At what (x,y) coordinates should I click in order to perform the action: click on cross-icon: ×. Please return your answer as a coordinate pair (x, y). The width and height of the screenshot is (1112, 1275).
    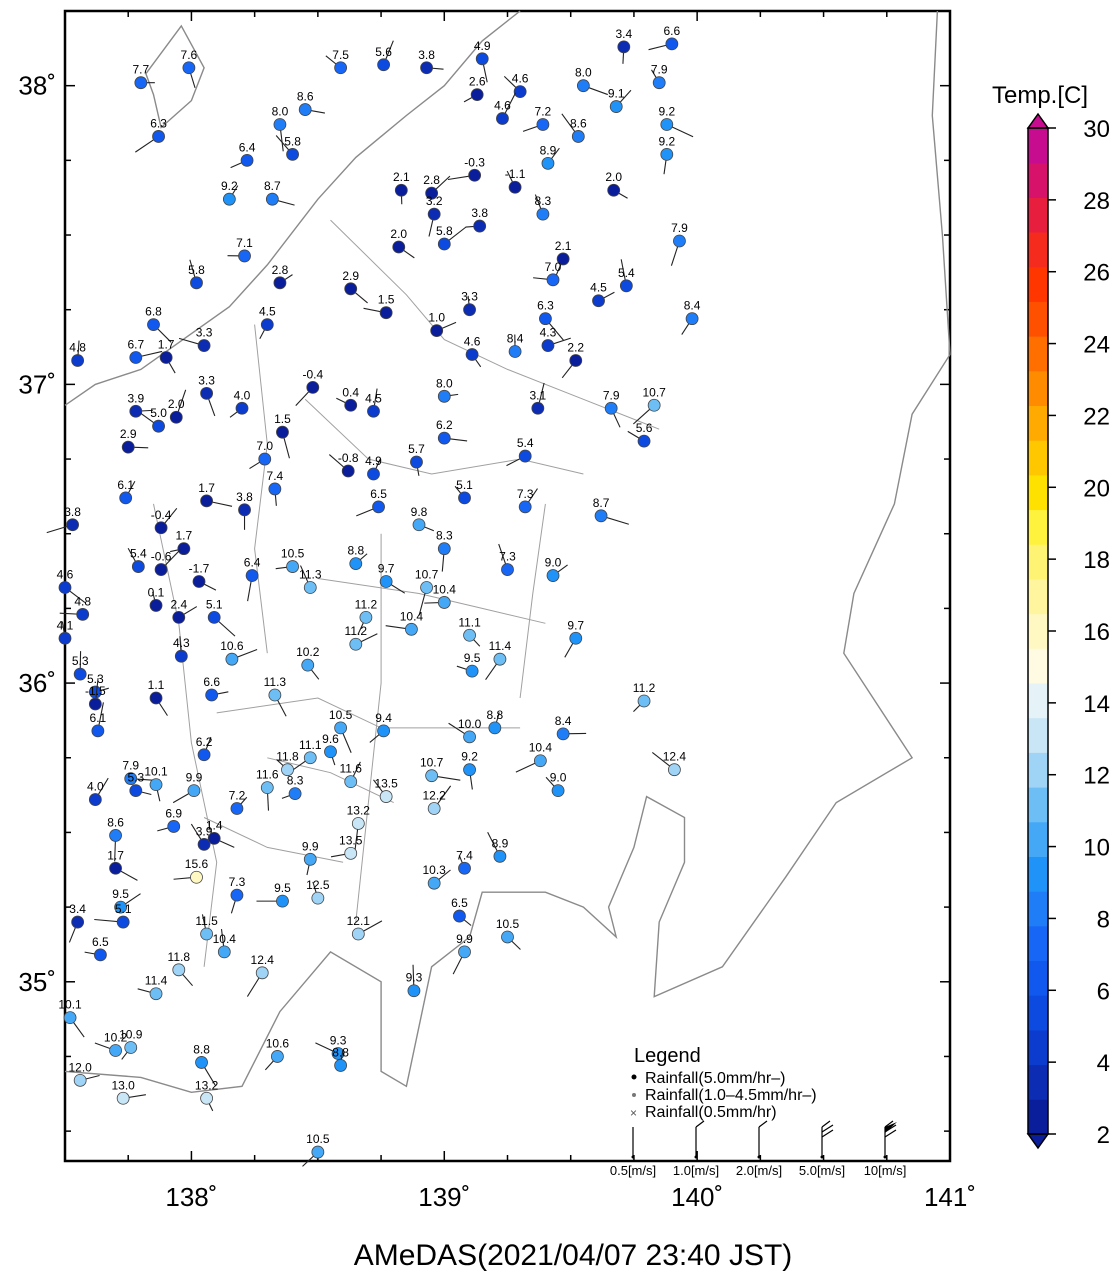
    Looking at the image, I should click on (633, 1113).